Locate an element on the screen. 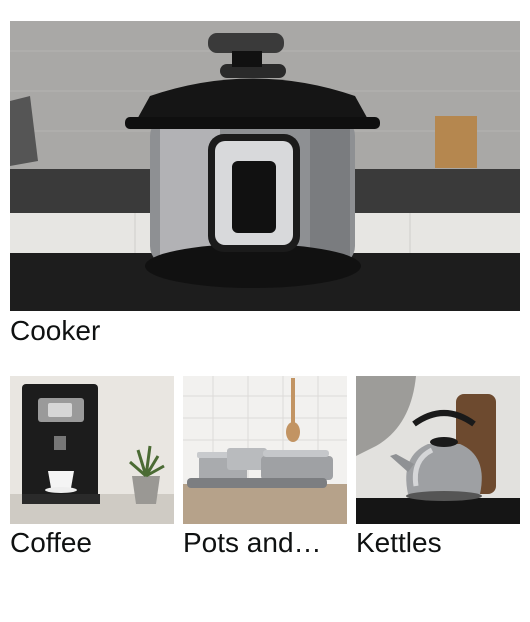 The height and width of the screenshot is (622, 530). tile-kettles: Kettles is located at coordinates (438, 471).